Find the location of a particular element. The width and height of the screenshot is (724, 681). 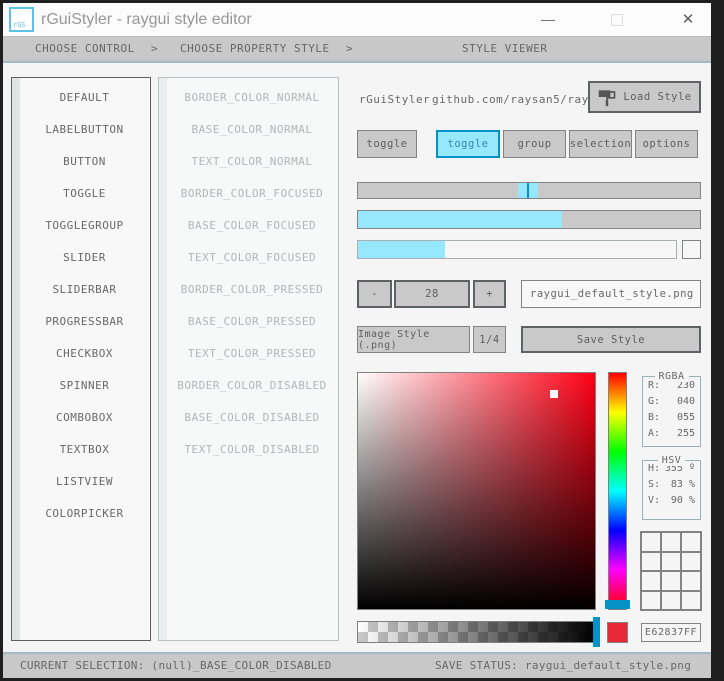

hex-color-input: E62837FF is located at coordinates (671, 632).